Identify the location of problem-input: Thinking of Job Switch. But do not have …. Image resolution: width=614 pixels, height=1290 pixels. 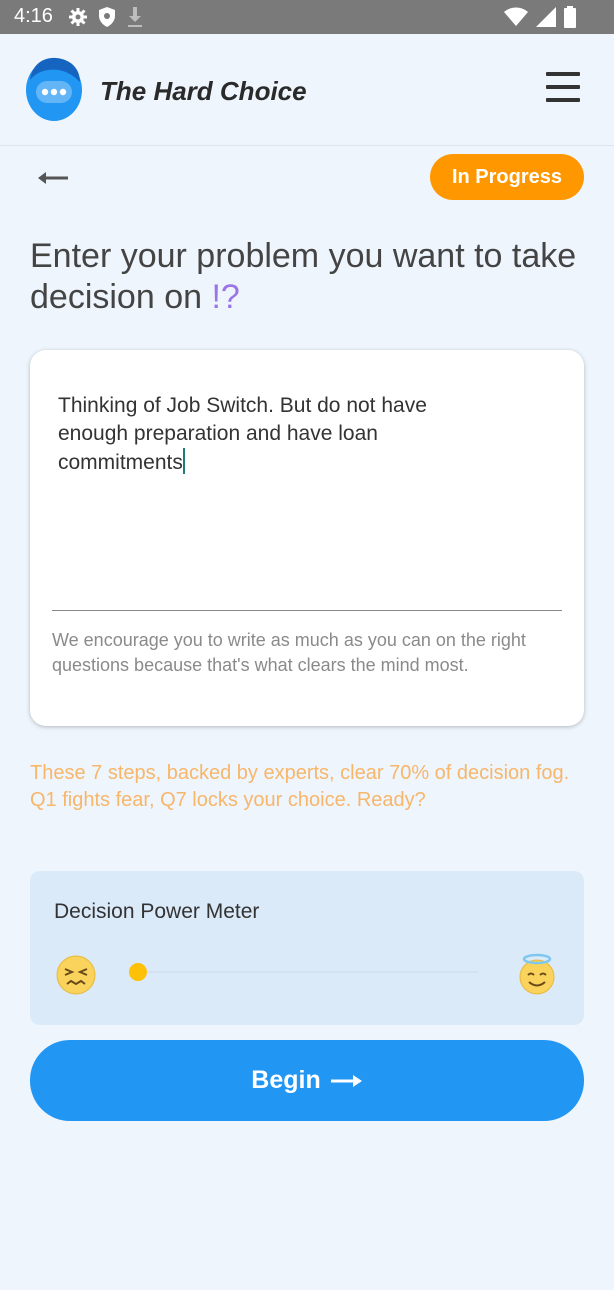
(278, 434).